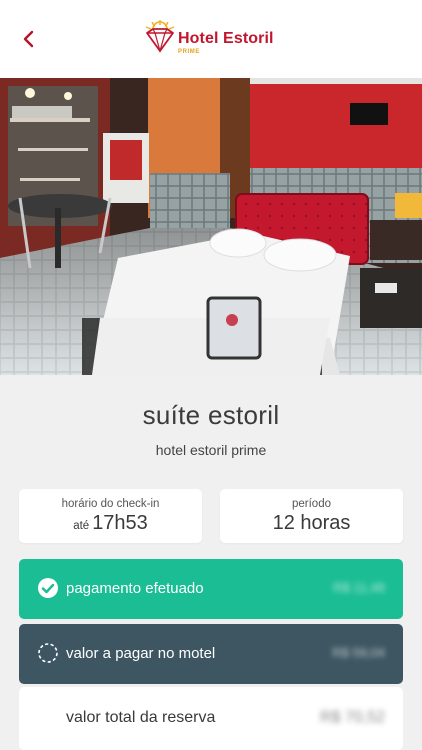  Describe the element at coordinates (81, 526) in the screenshot. I see `checkin-prefix: até` at that location.